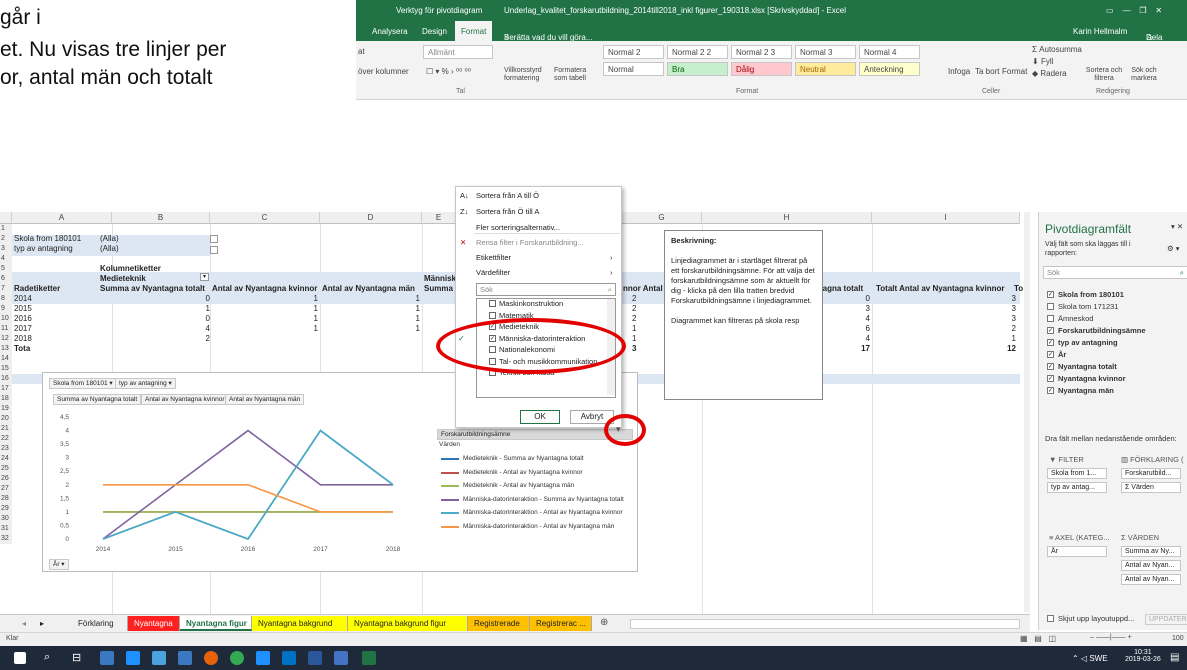 The image size is (1187, 670). Describe the element at coordinates (6, 419) in the screenshot. I see `row-header: 20` at that location.